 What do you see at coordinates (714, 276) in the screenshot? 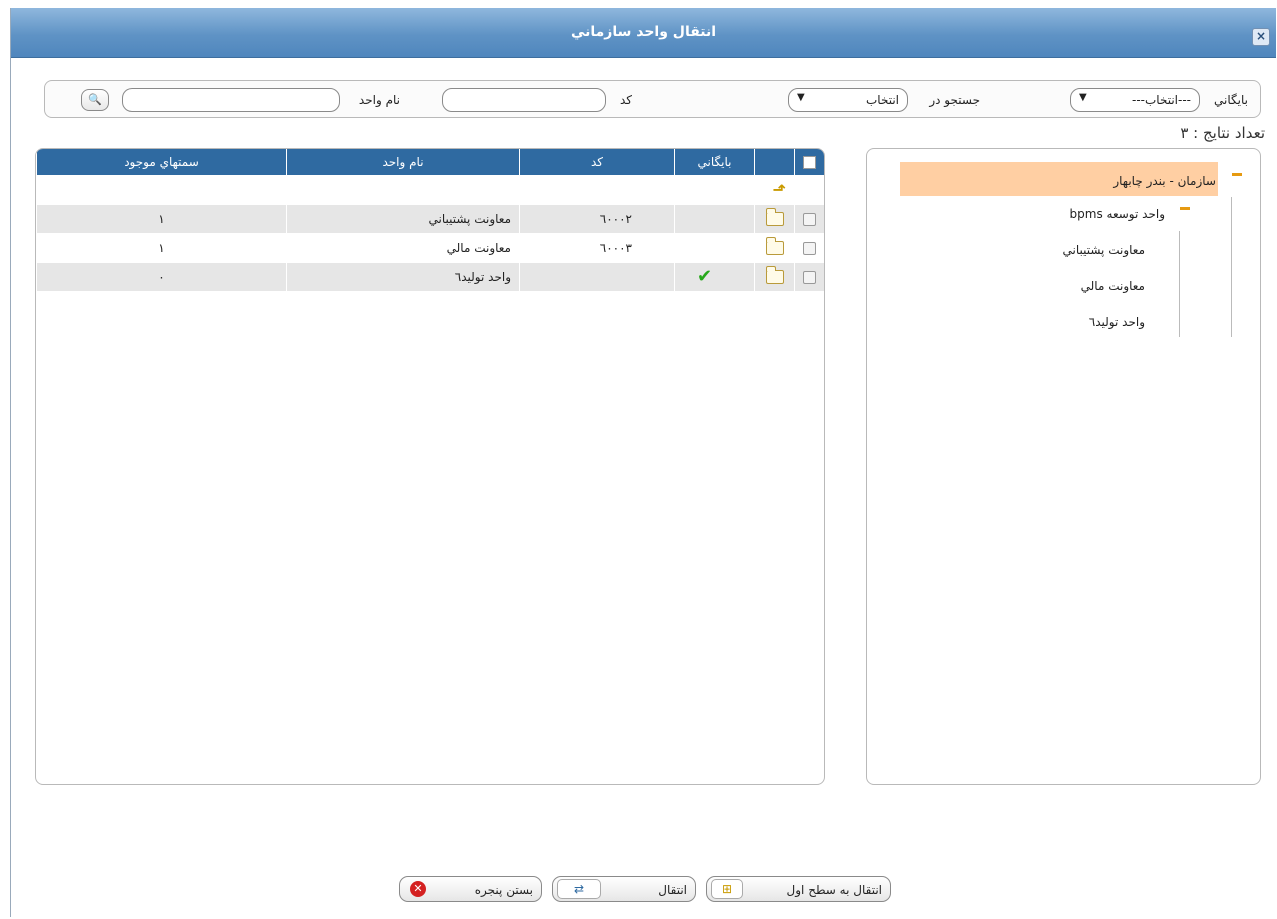
I see `archive-cell: ✔` at bounding box center [714, 276].